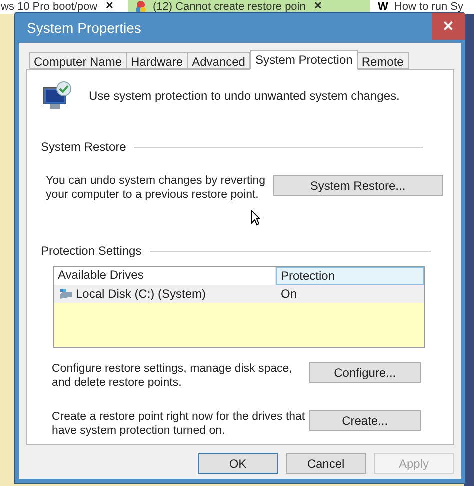 The width and height of the screenshot is (474, 486). What do you see at coordinates (173, 376) in the screenshot?
I see `description-text: Configure restore settings, manage disk space, and delete restore points.` at bounding box center [173, 376].